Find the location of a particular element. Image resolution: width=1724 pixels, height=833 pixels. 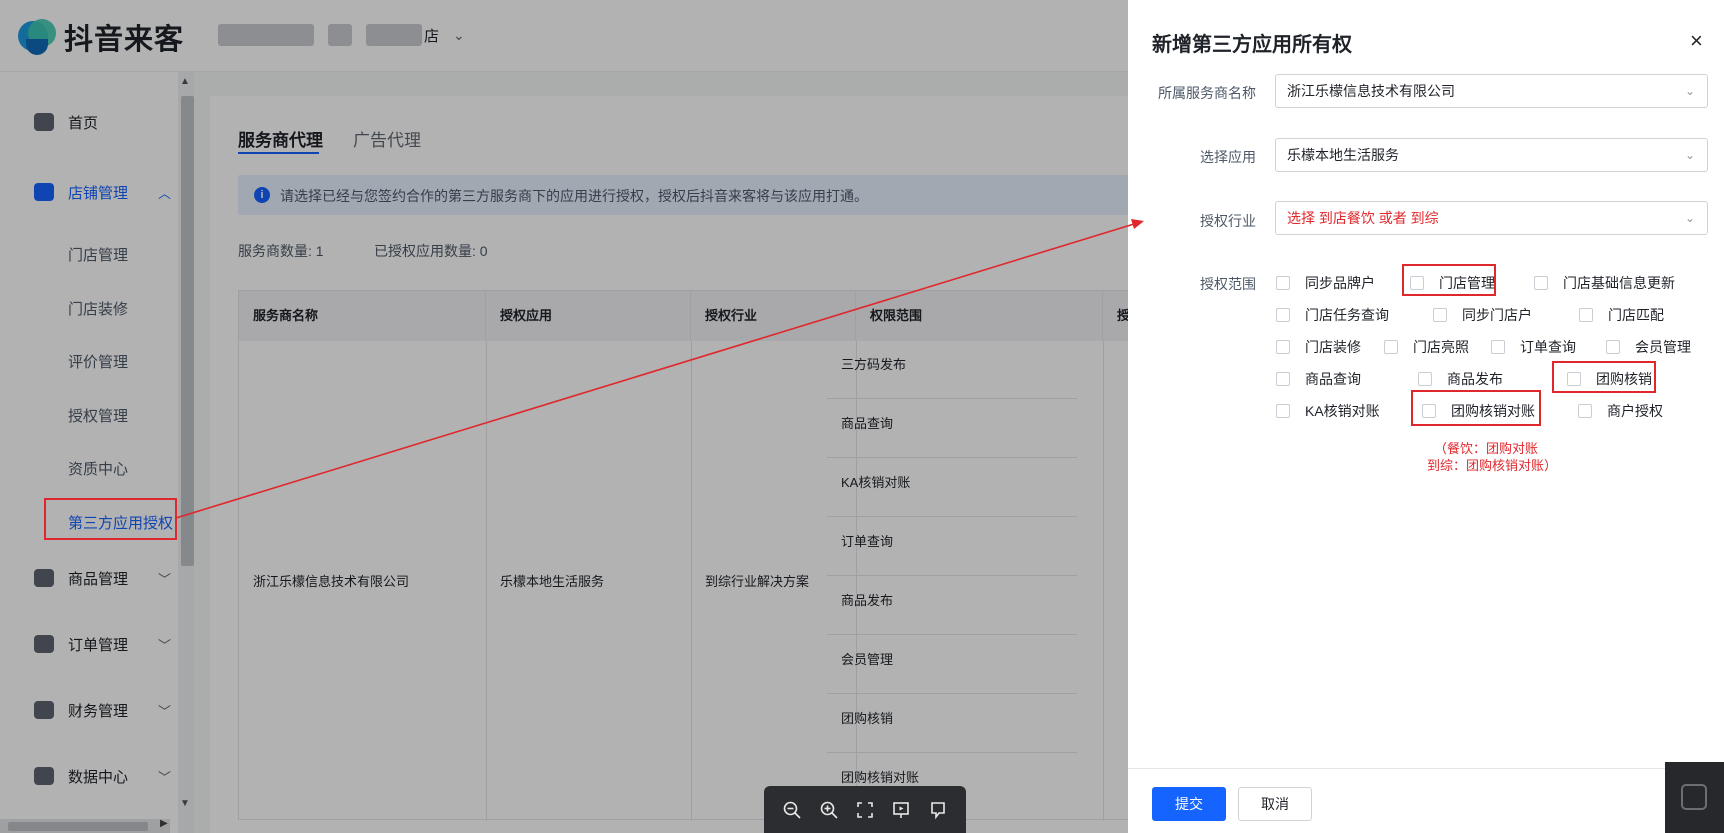

scope-checkbox-product-publish: 商品发布 is located at coordinates (1460, 379).